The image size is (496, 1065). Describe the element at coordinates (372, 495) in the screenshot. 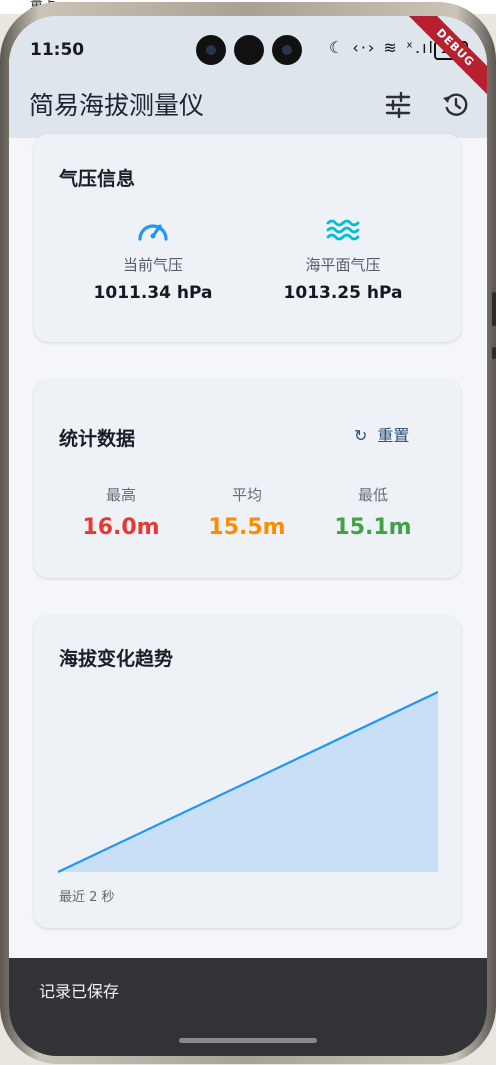

I see `stat-min-label: 最低` at that location.